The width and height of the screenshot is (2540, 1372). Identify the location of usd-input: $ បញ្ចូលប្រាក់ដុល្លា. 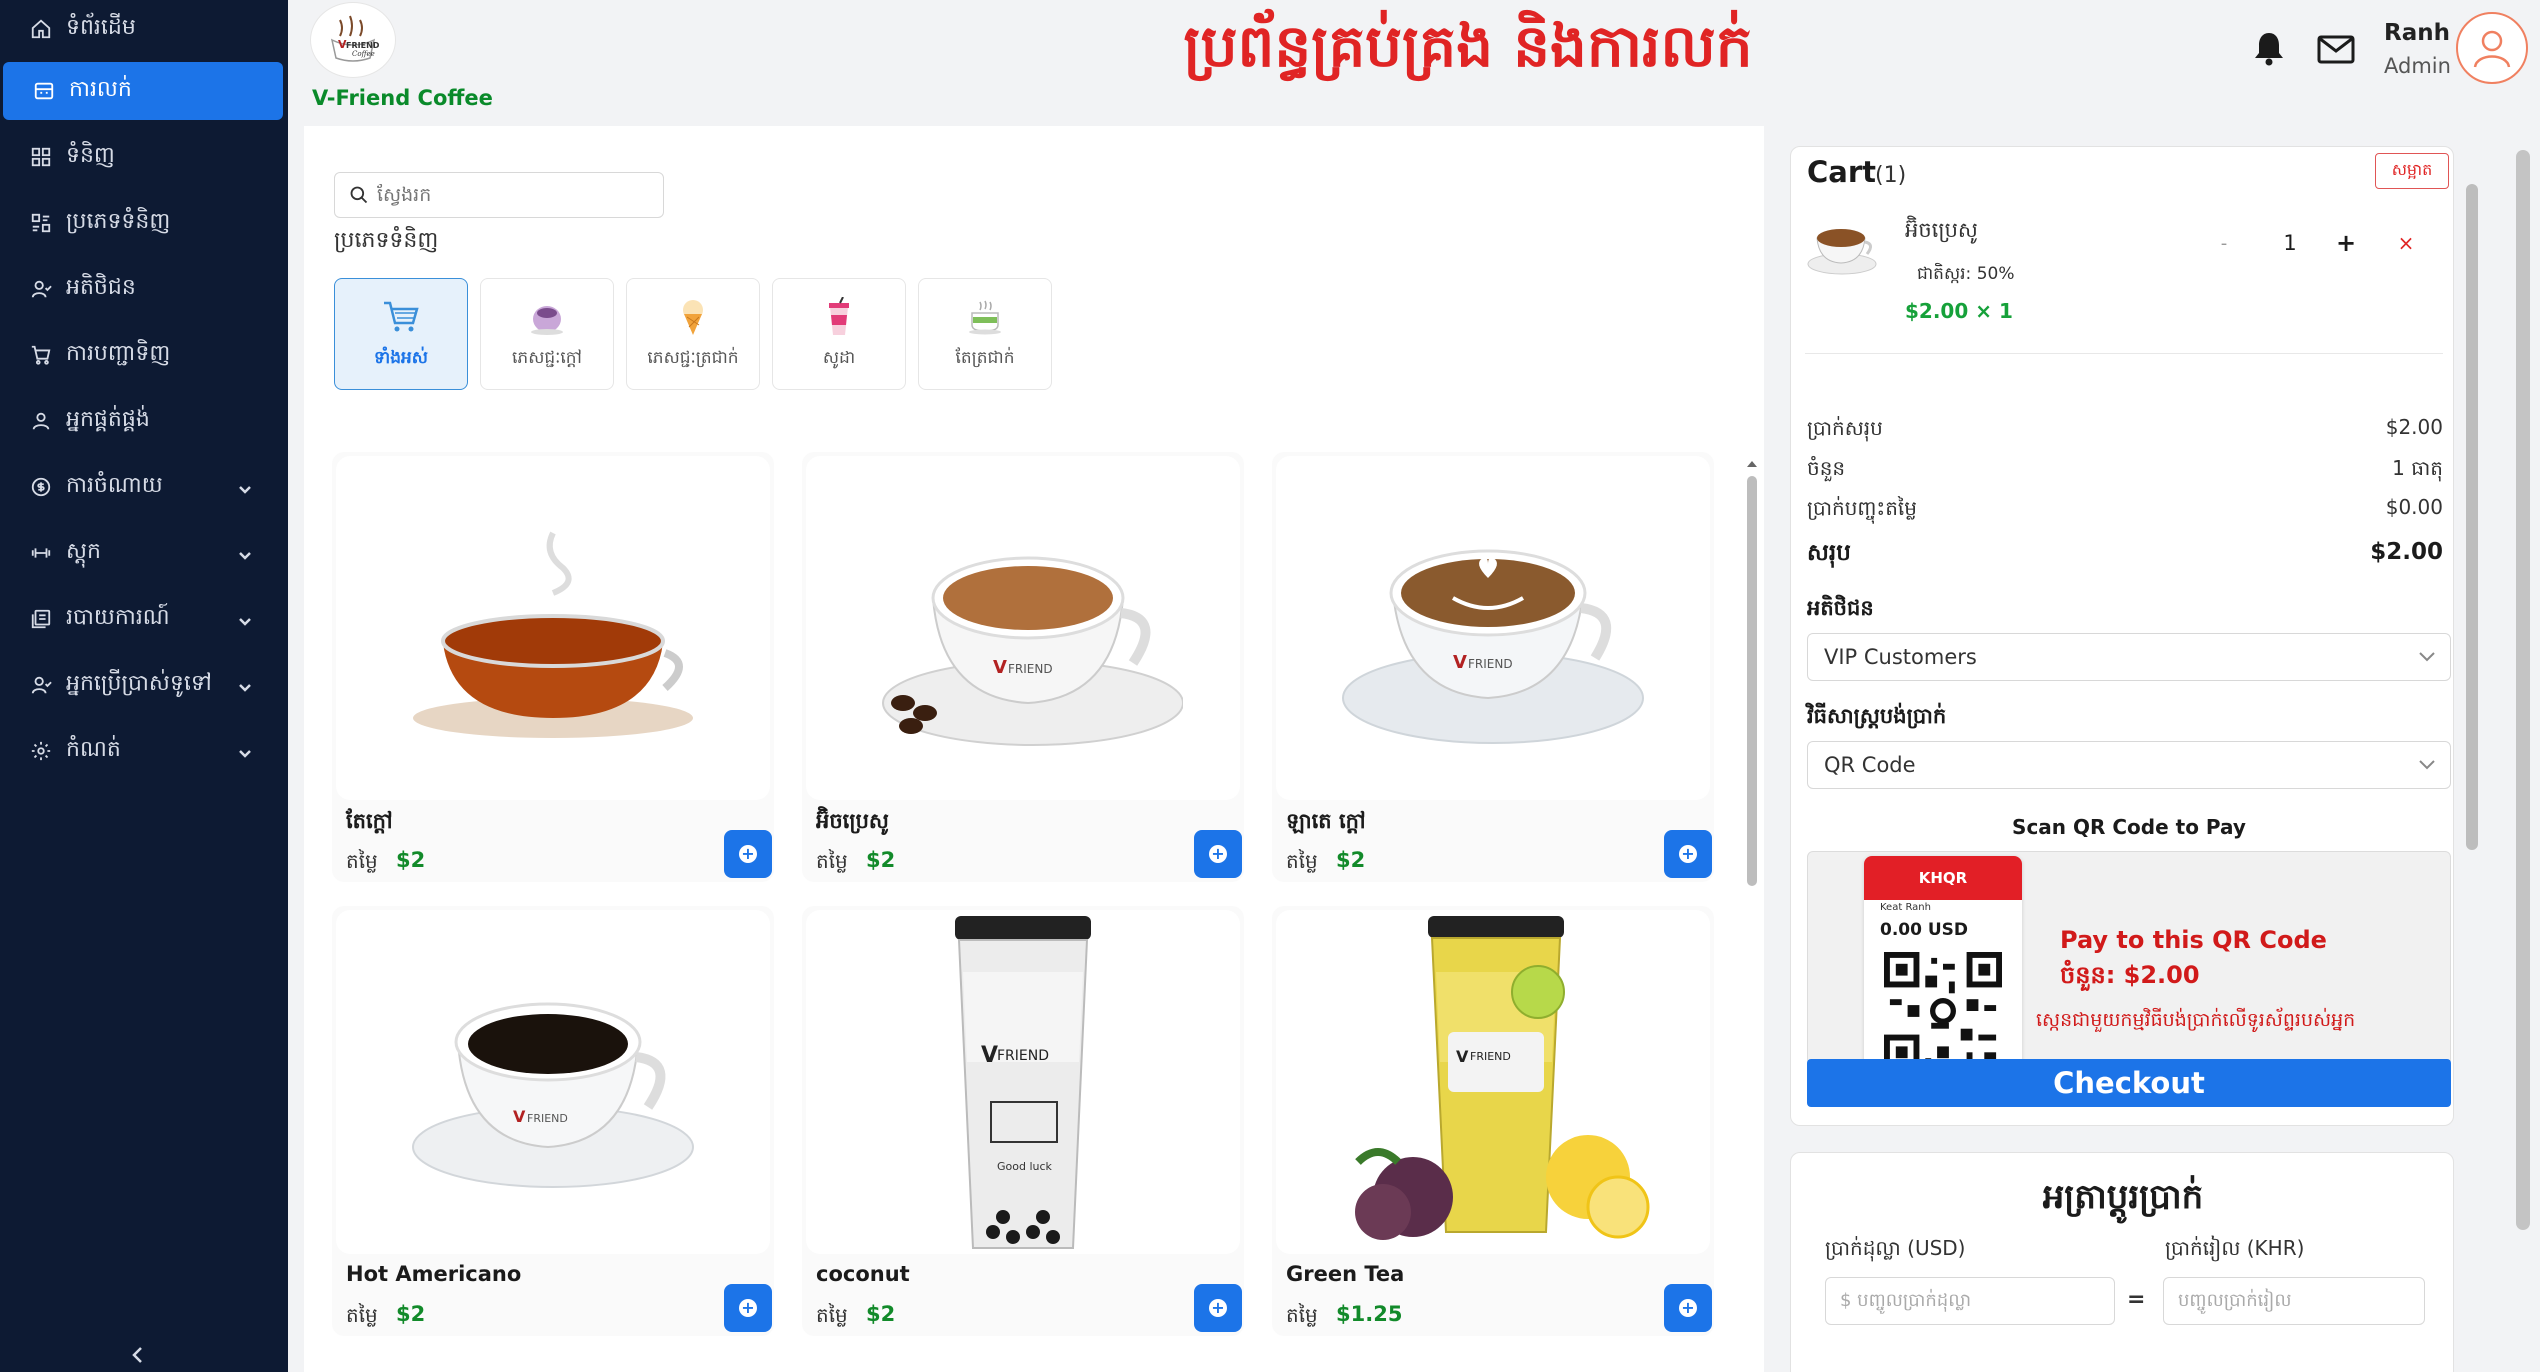
(1970, 1301).